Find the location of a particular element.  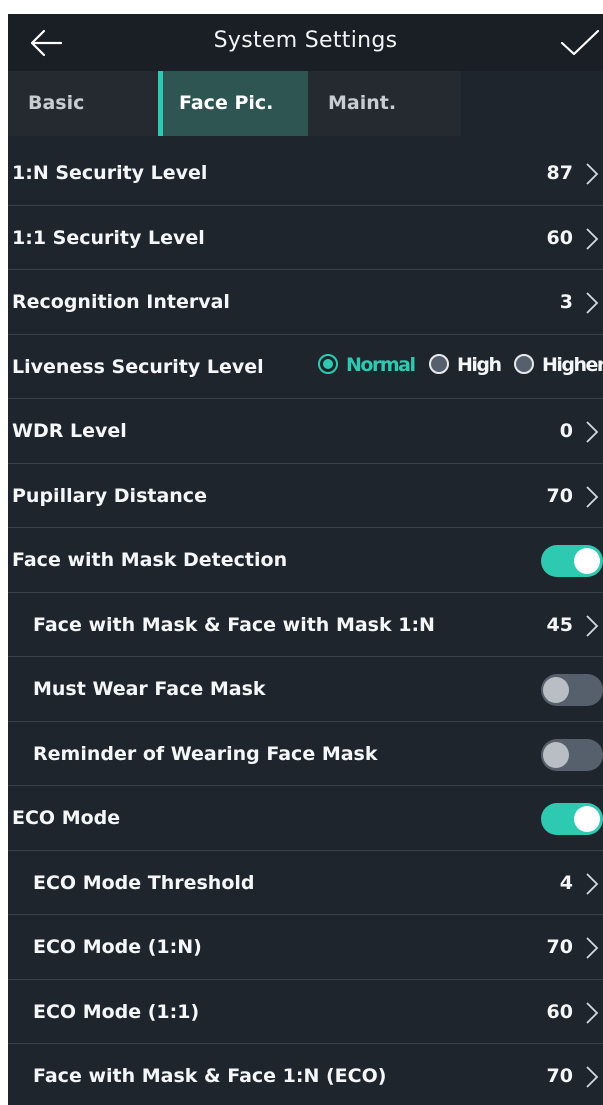

radio-label: High is located at coordinates (479, 364).